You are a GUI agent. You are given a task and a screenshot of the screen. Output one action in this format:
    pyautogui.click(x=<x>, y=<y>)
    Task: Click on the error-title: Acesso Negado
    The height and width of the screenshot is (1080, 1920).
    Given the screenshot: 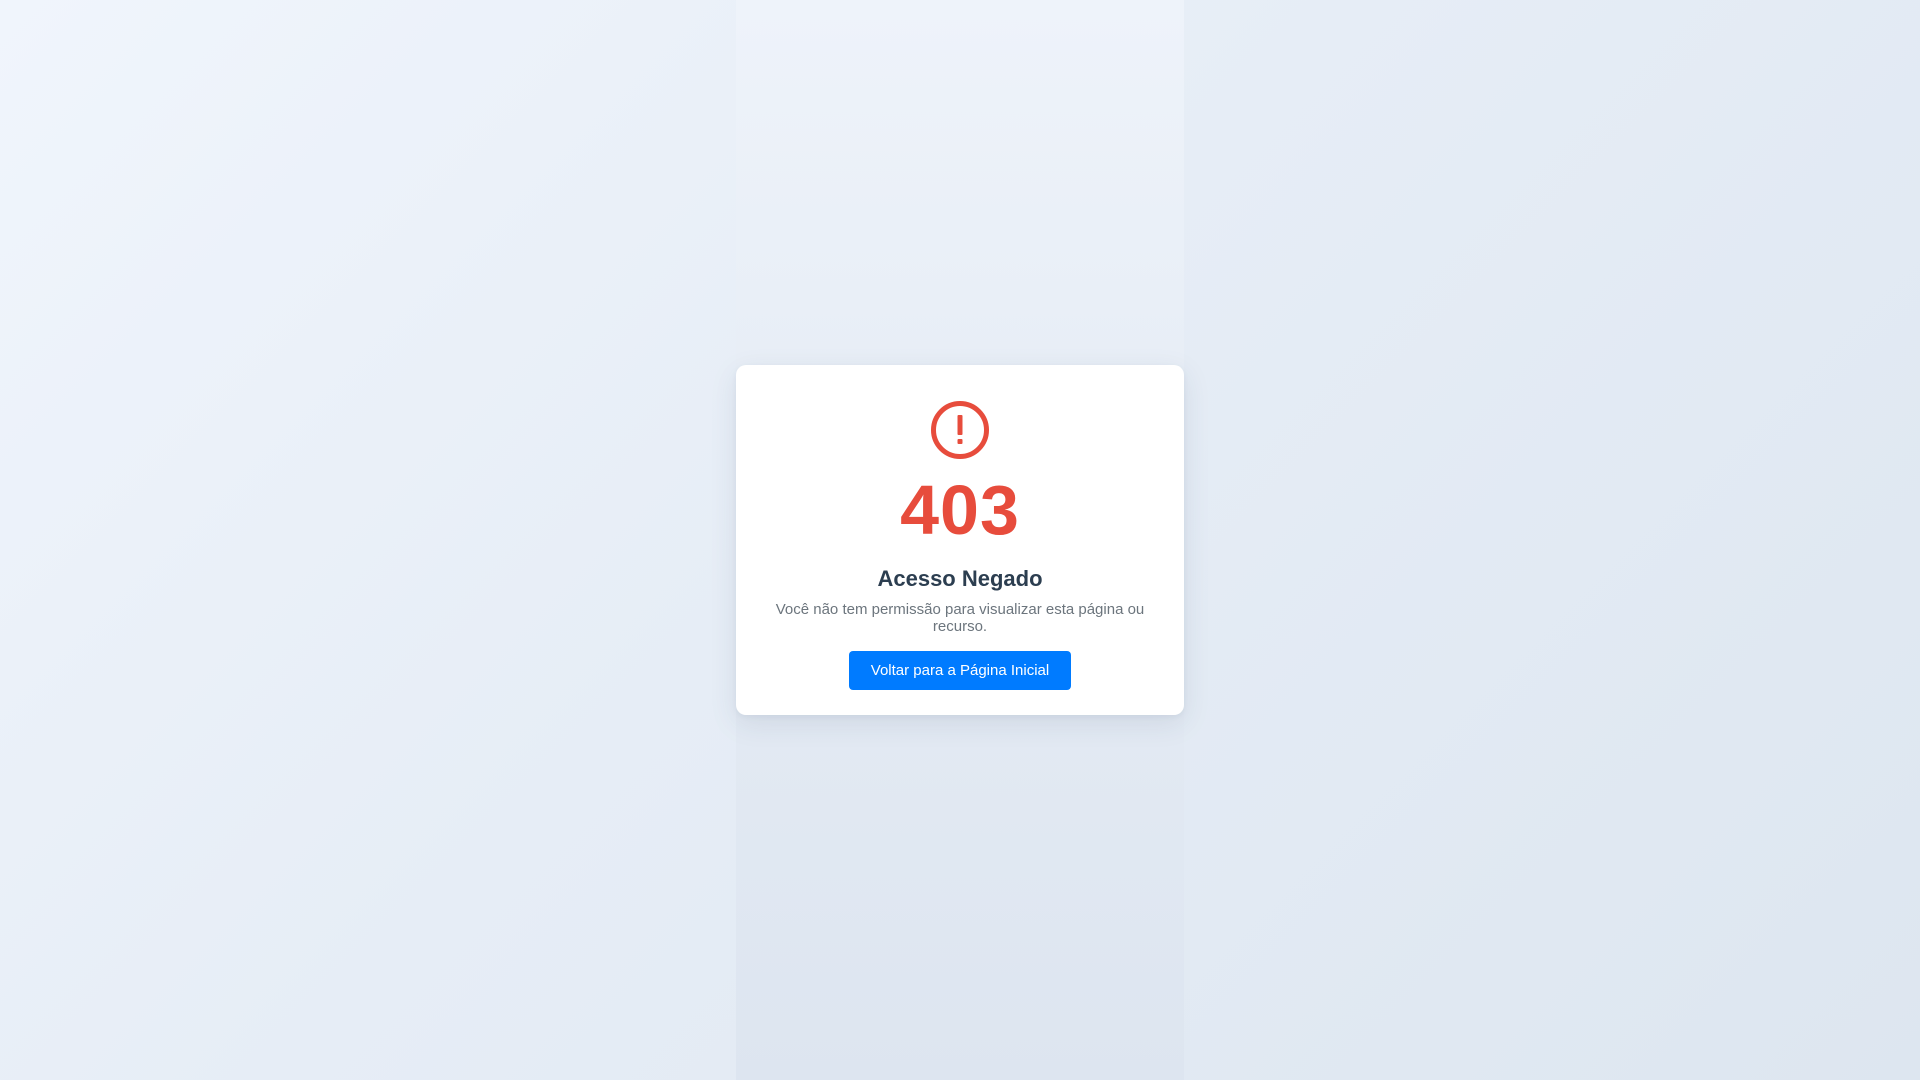 What is the action you would take?
    pyautogui.click(x=960, y=578)
    